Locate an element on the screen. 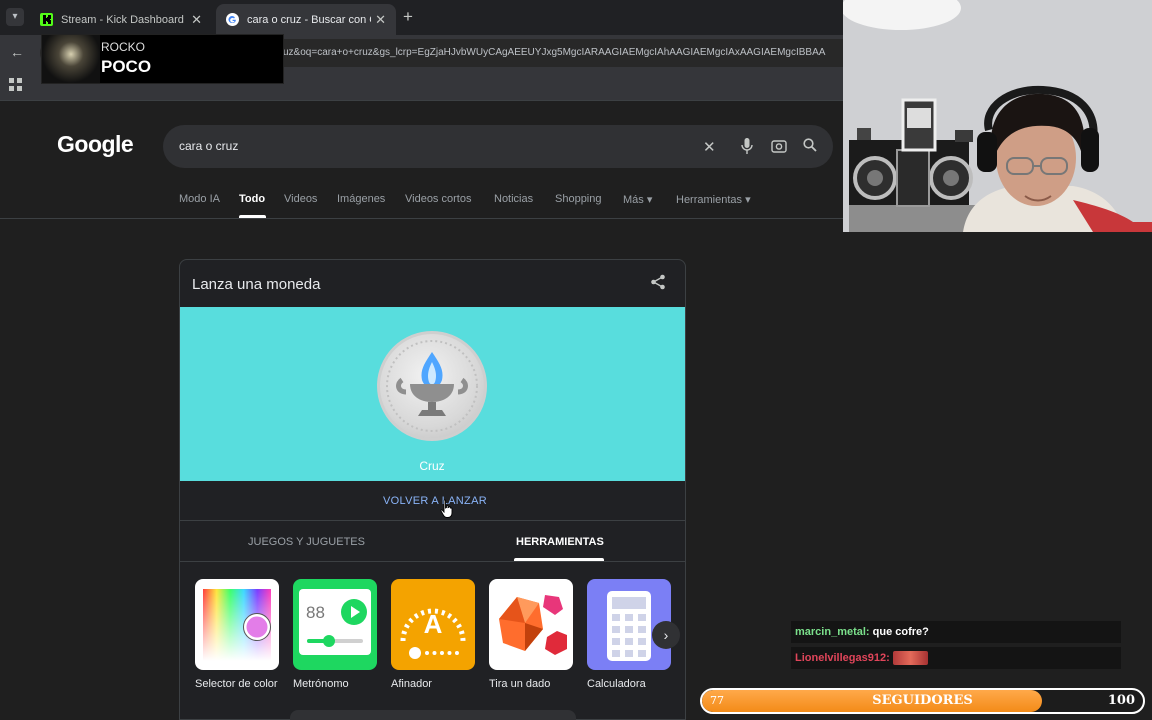 The width and height of the screenshot is (1152, 720). chalice-flame-icon is located at coordinates (432, 386).